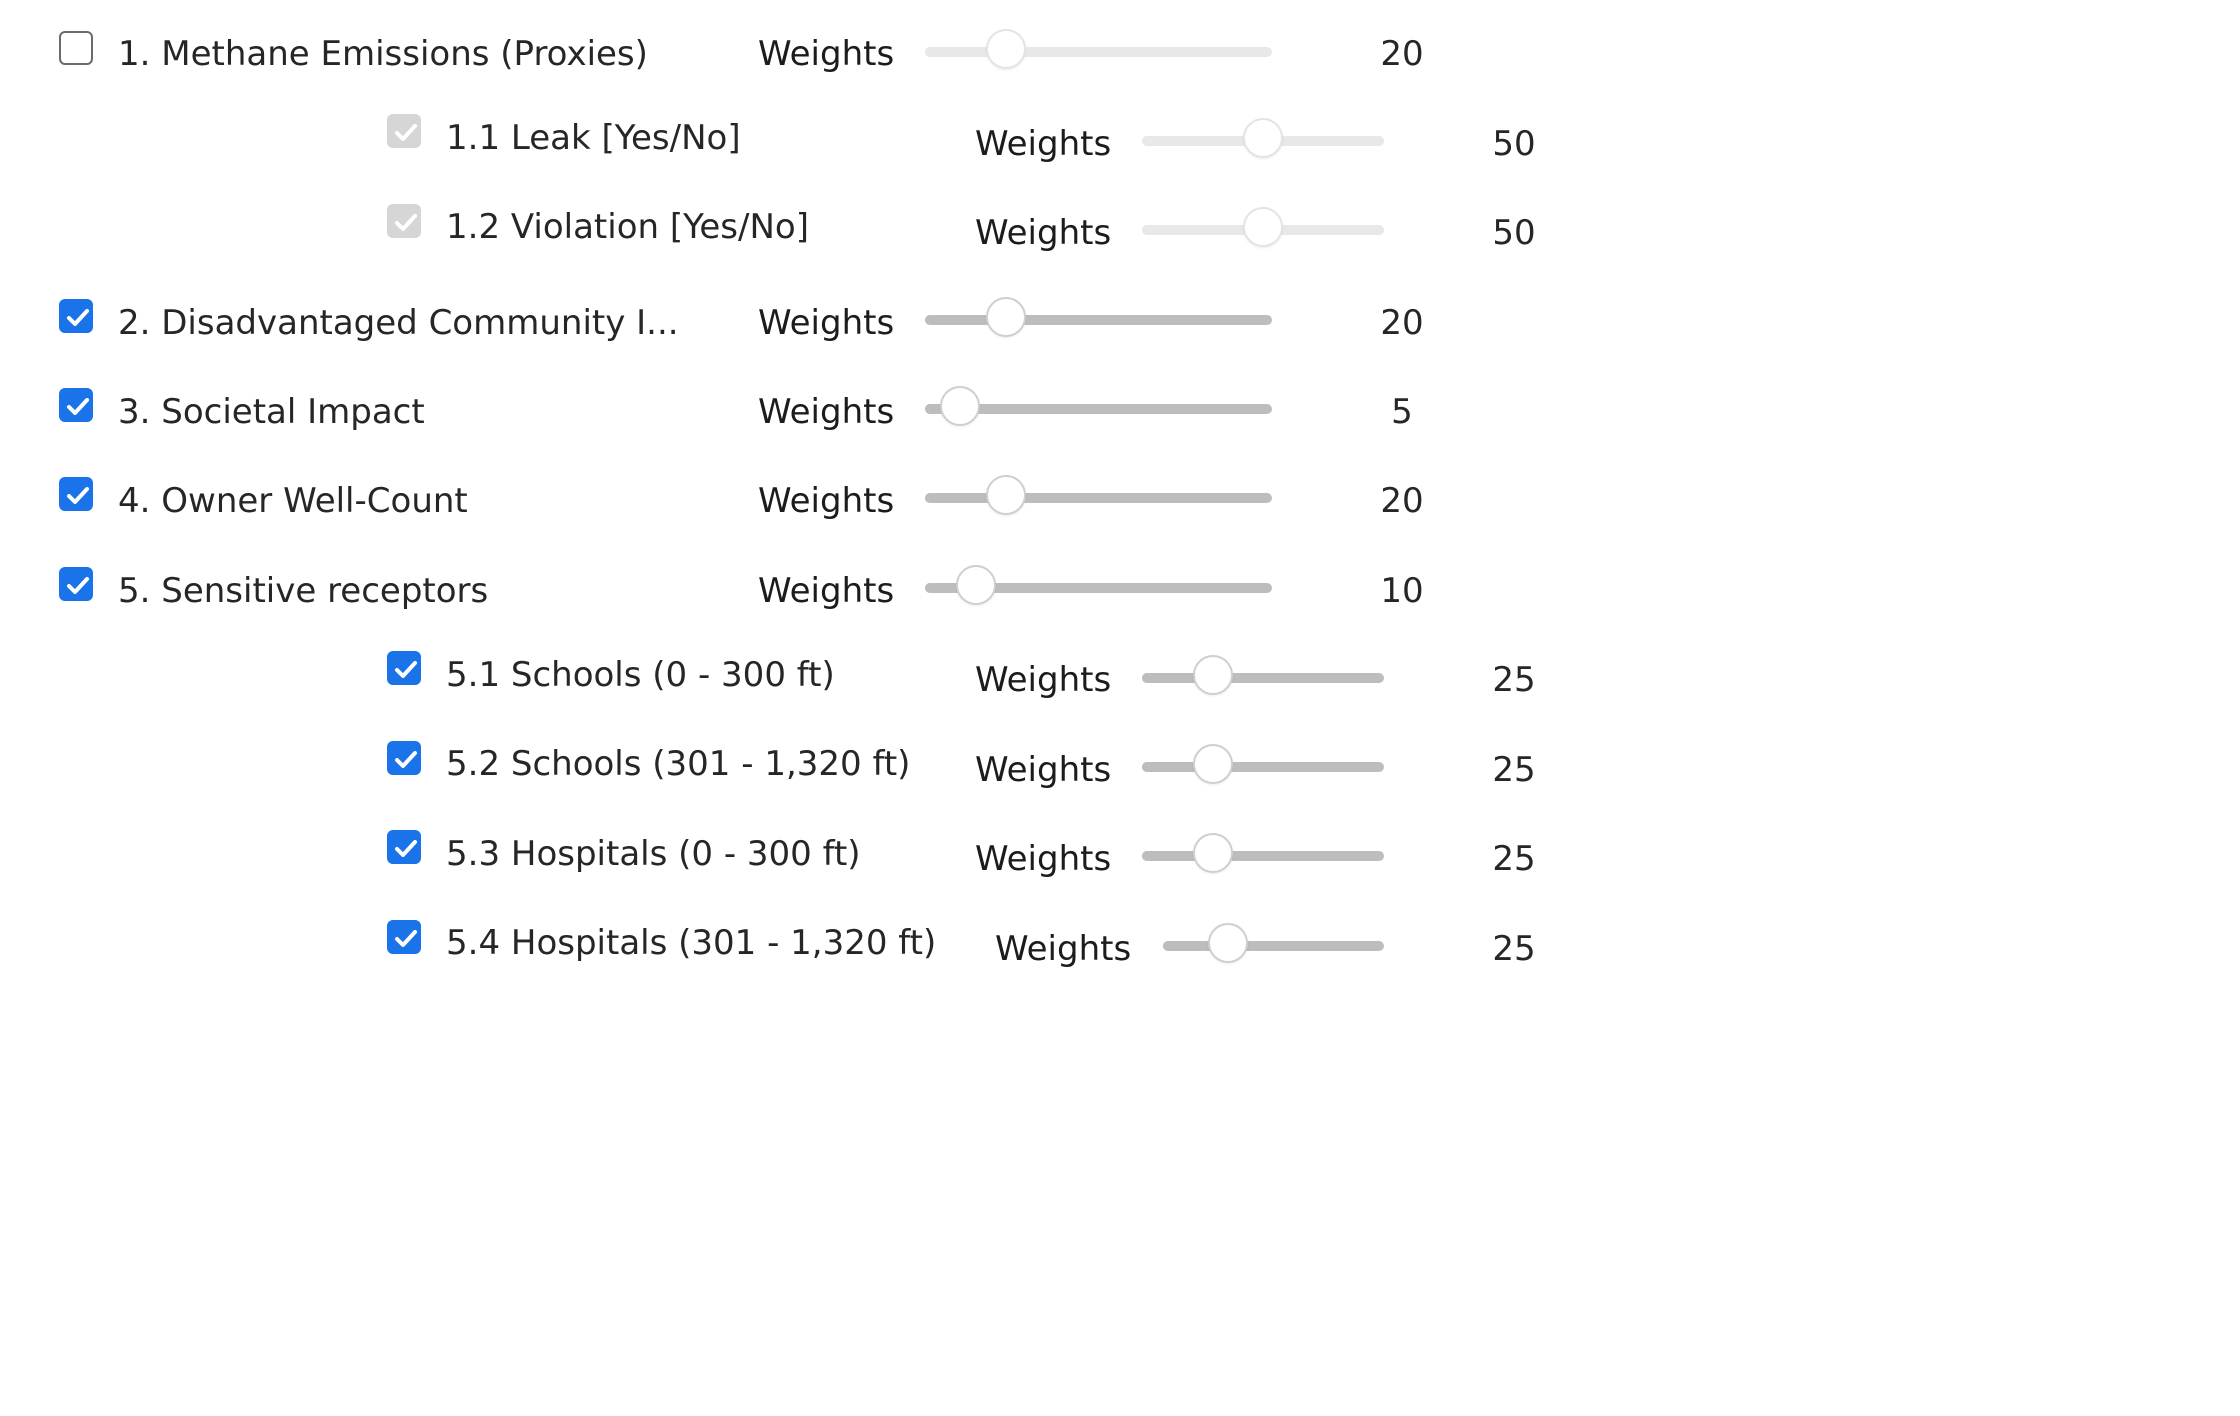 This screenshot has height=1416, width=2240. What do you see at coordinates (826, 54) in the screenshot?
I see `methane-weights-label: Weights` at bounding box center [826, 54].